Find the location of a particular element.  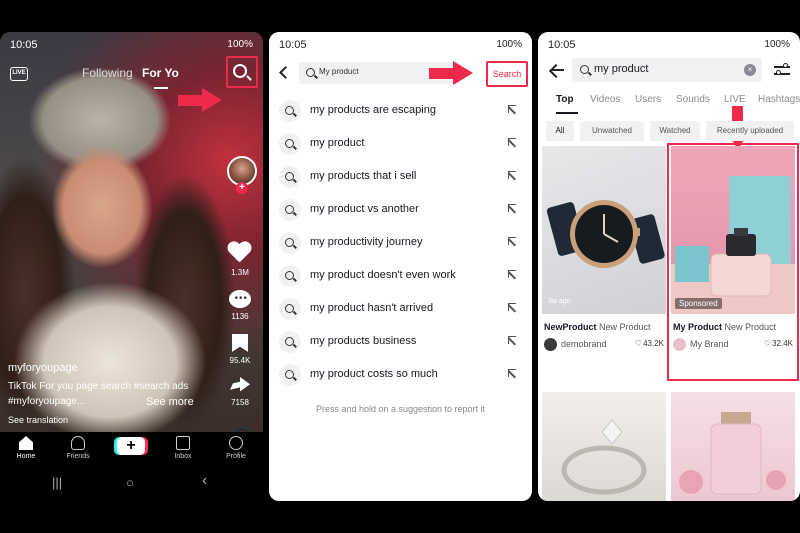

friends-icon is located at coordinates (78, 443).